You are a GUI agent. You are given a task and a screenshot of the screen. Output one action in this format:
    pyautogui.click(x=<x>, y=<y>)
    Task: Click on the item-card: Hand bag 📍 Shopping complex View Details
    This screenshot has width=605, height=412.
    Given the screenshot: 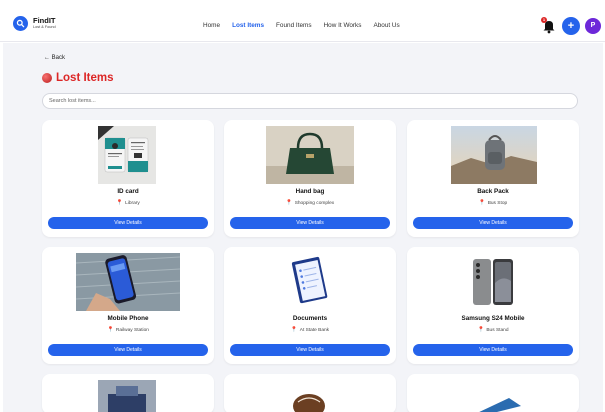 What is the action you would take?
    pyautogui.click(x=310, y=178)
    